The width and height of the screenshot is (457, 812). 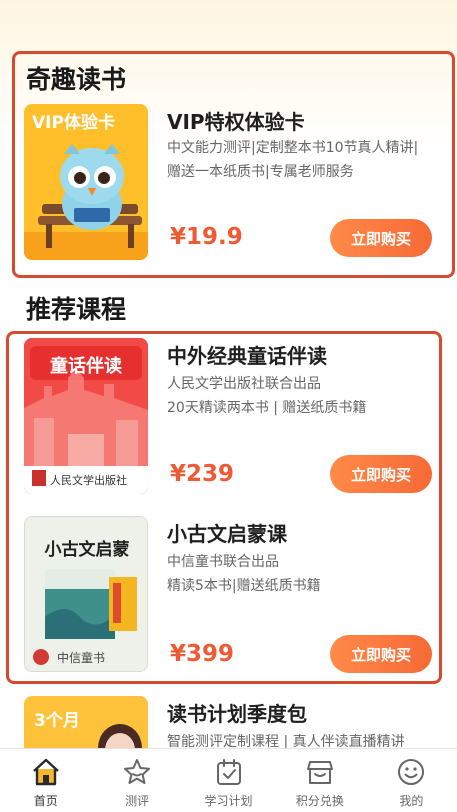 What do you see at coordinates (86, 416) in the screenshot?
I see `course-cover-fairytale: 童话伴读 人民文学出版社` at bounding box center [86, 416].